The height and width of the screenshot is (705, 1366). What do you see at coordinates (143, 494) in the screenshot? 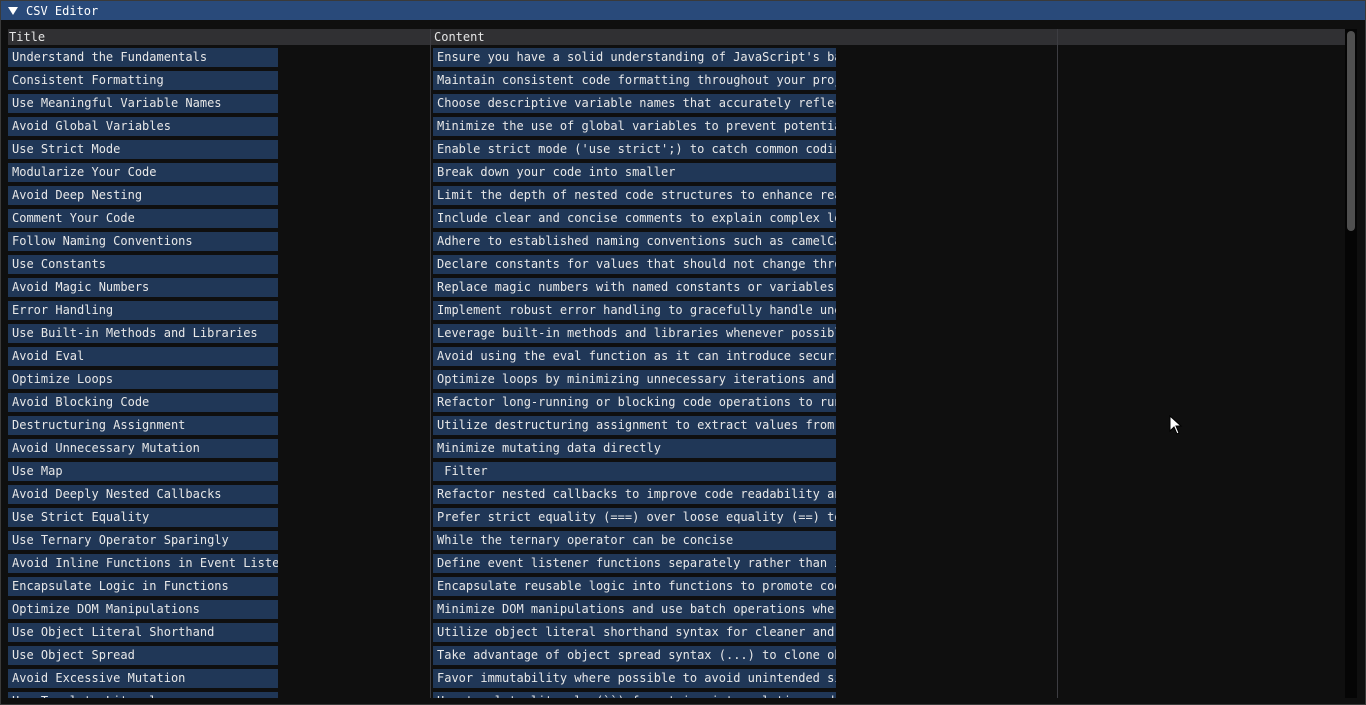
I see `title-cell-input: Avoid Deeply Nested Callbacks` at bounding box center [143, 494].